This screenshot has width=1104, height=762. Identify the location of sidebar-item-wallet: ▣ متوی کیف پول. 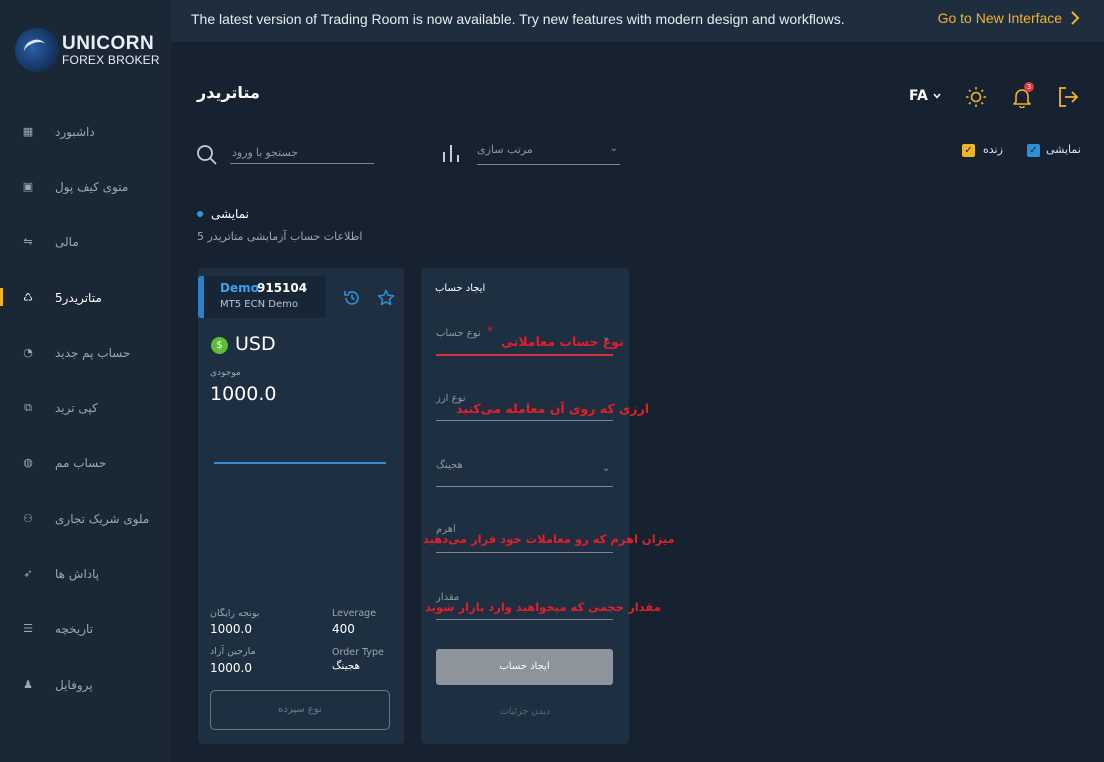
(85, 186).